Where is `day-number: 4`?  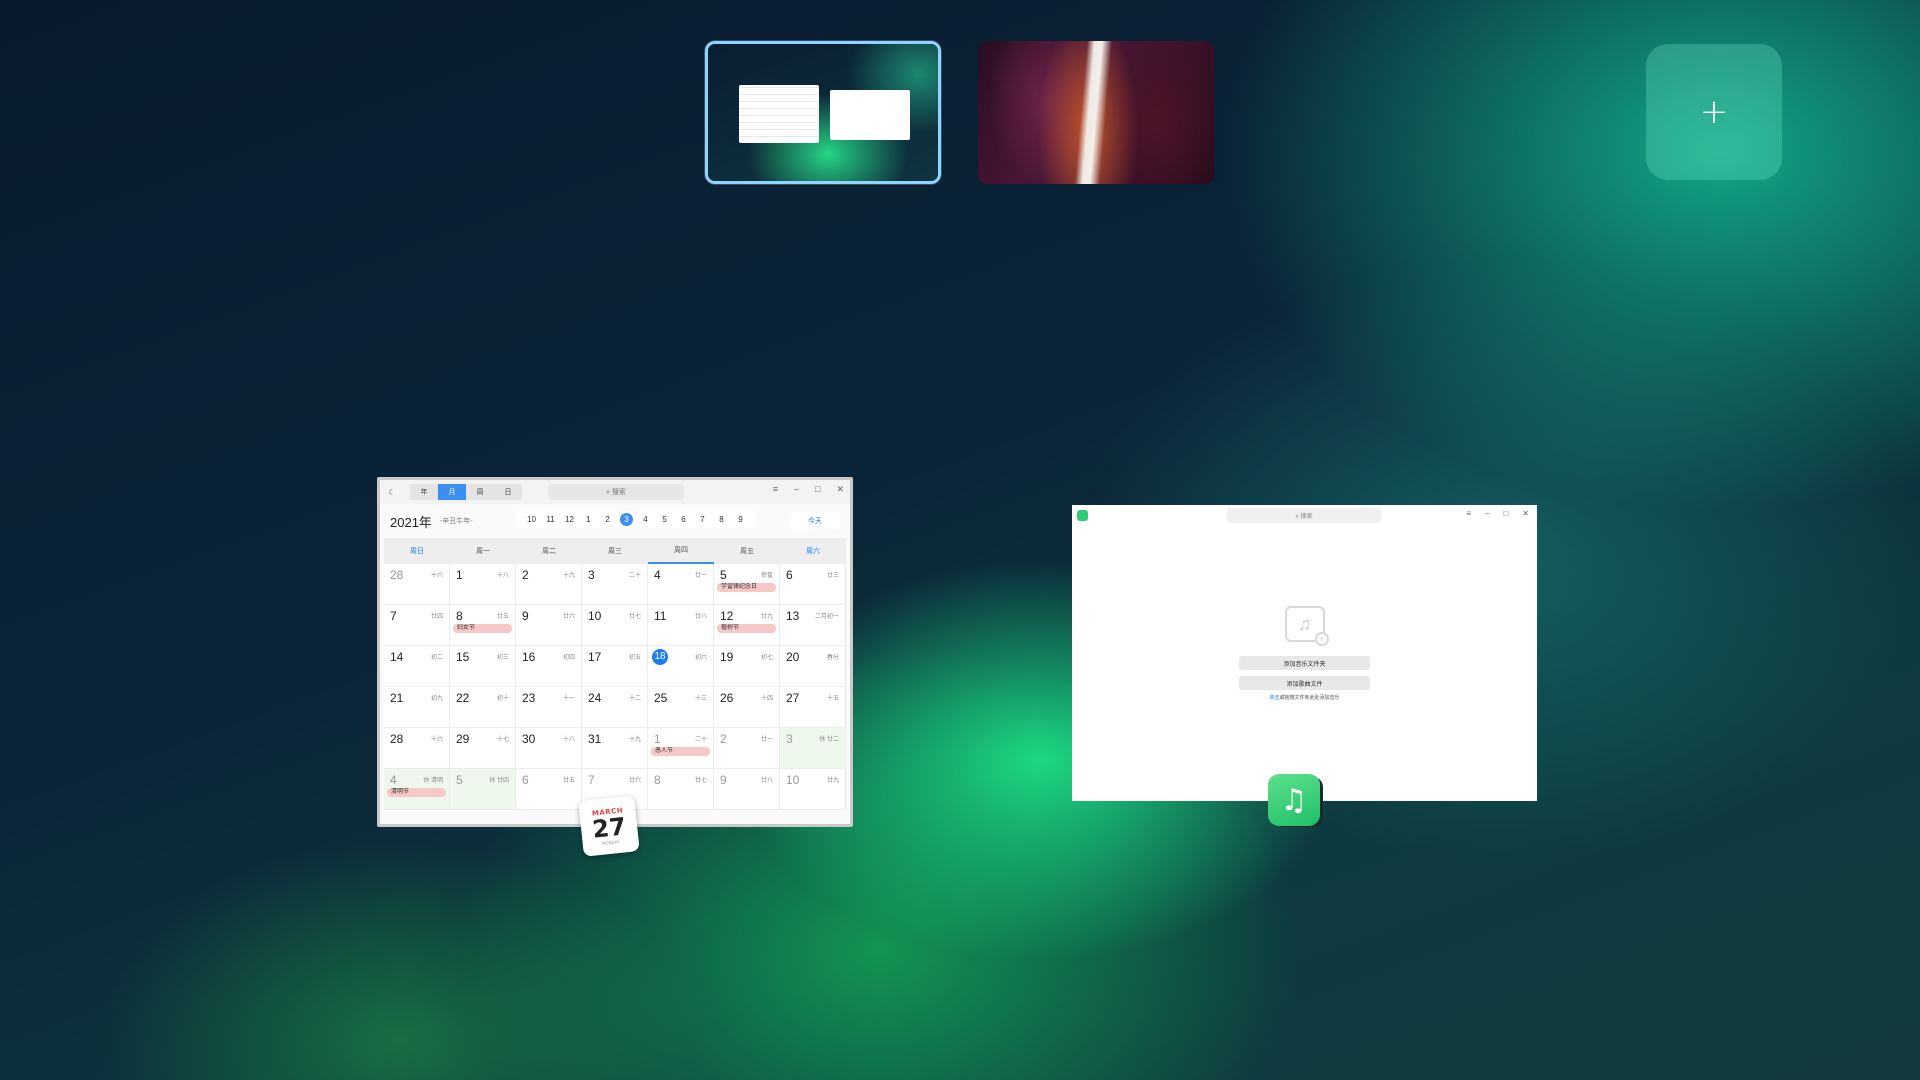
day-number: 4 is located at coordinates (393, 780).